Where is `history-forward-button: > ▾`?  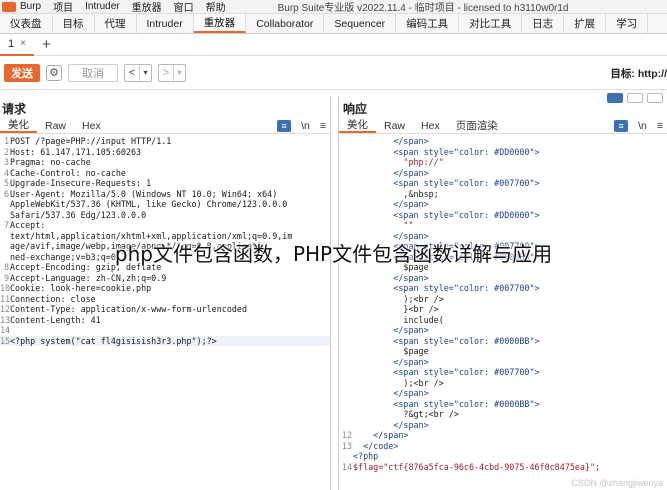
history-forward-button: > ▾ is located at coordinates (172, 72).